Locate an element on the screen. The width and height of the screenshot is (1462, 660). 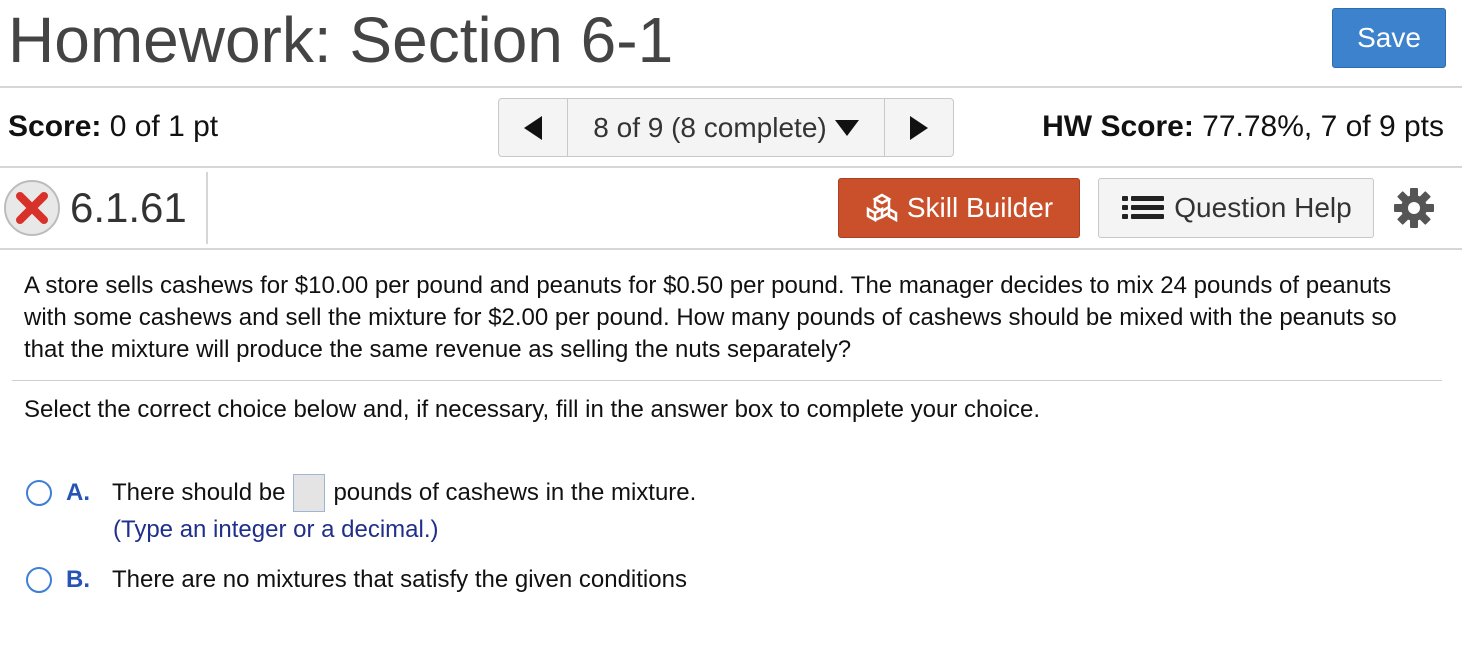
choice-a-letter: A. is located at coordinates (78, 492).